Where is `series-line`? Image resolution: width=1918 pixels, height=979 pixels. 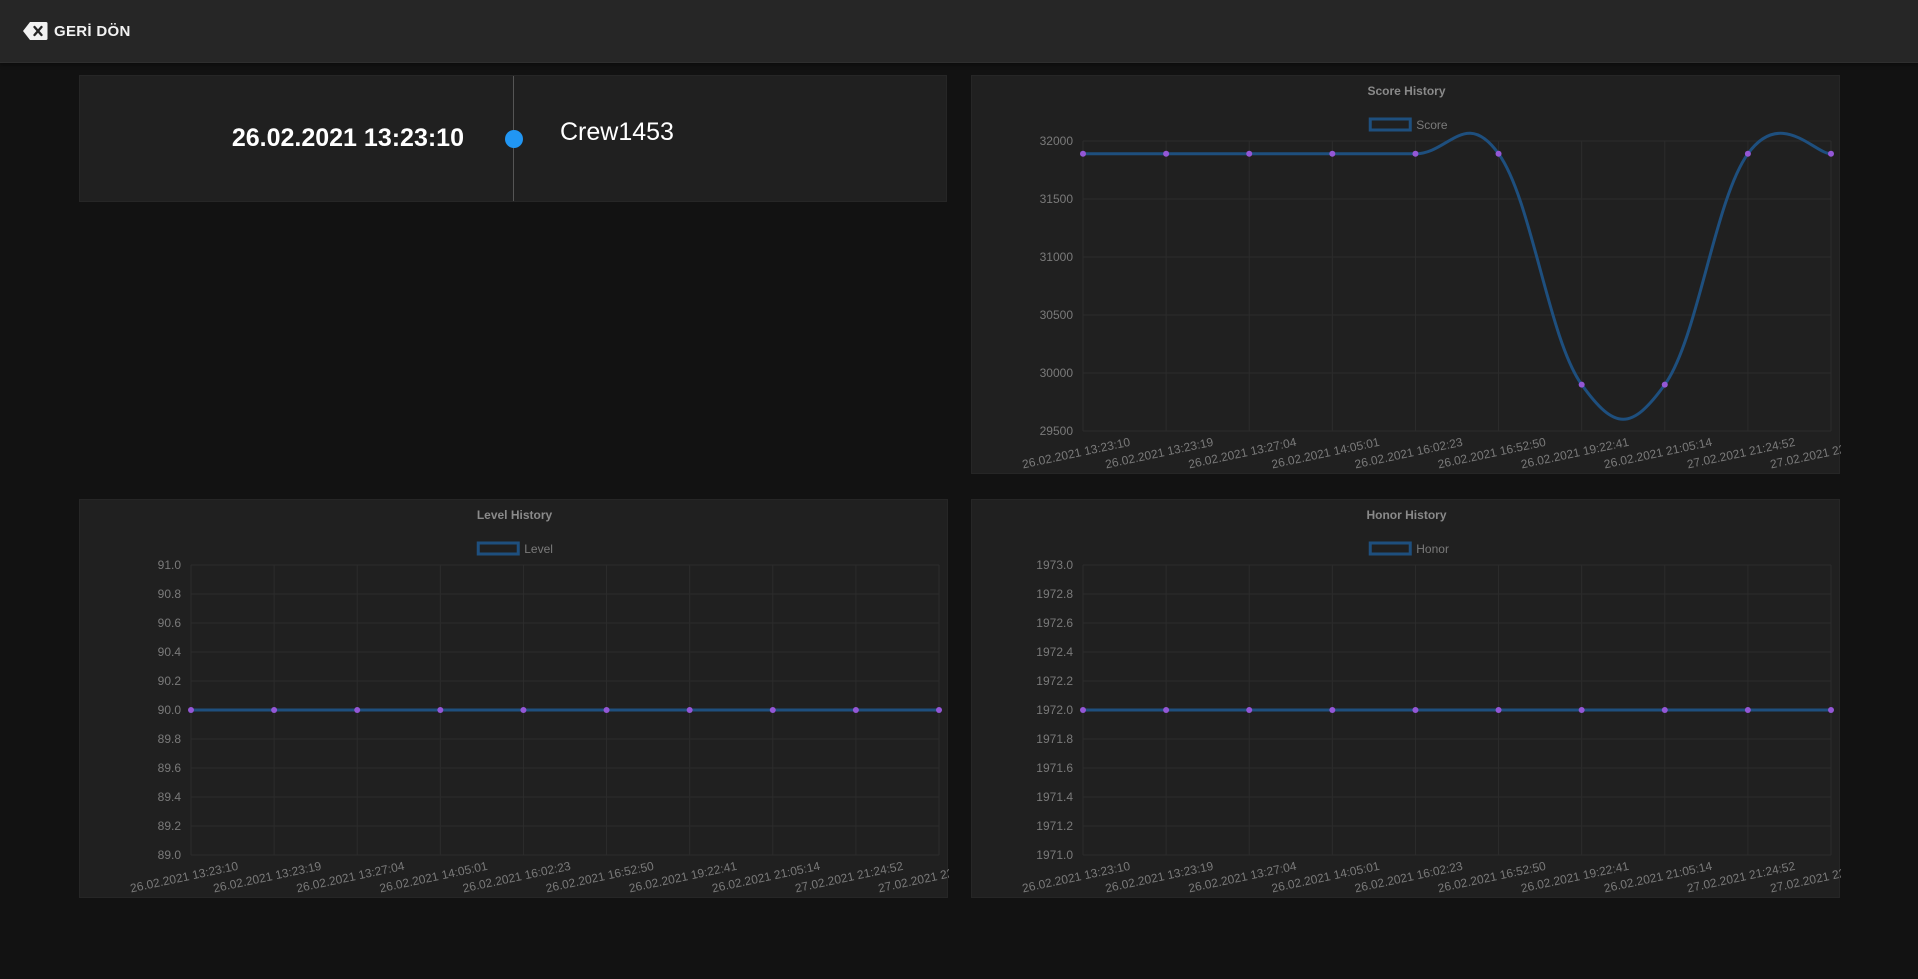
series-line is located at coordinates (1457, 276).